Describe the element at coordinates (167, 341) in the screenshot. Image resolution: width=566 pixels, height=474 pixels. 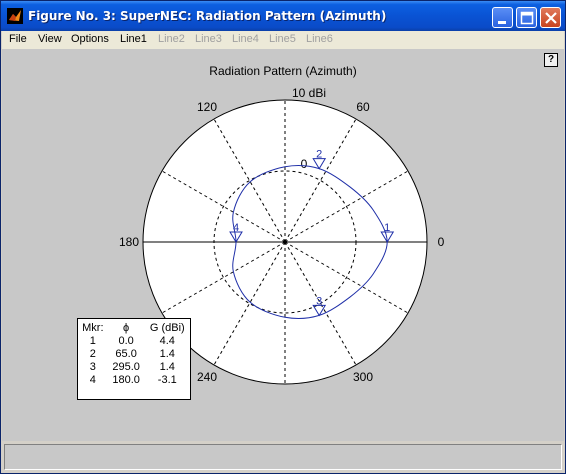
I see `cell-gain: 4.4` at that location.